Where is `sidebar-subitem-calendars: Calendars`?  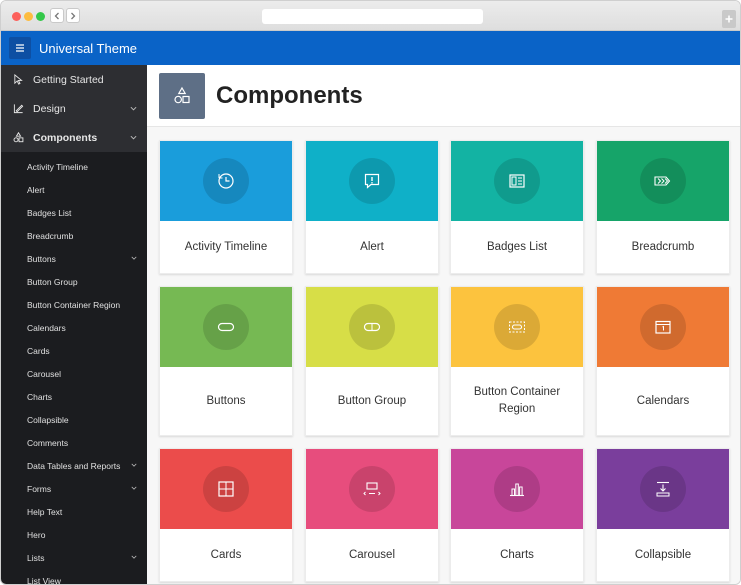 sidebar-subitem-calendars: Calendars is located at coordinates (74, 327).